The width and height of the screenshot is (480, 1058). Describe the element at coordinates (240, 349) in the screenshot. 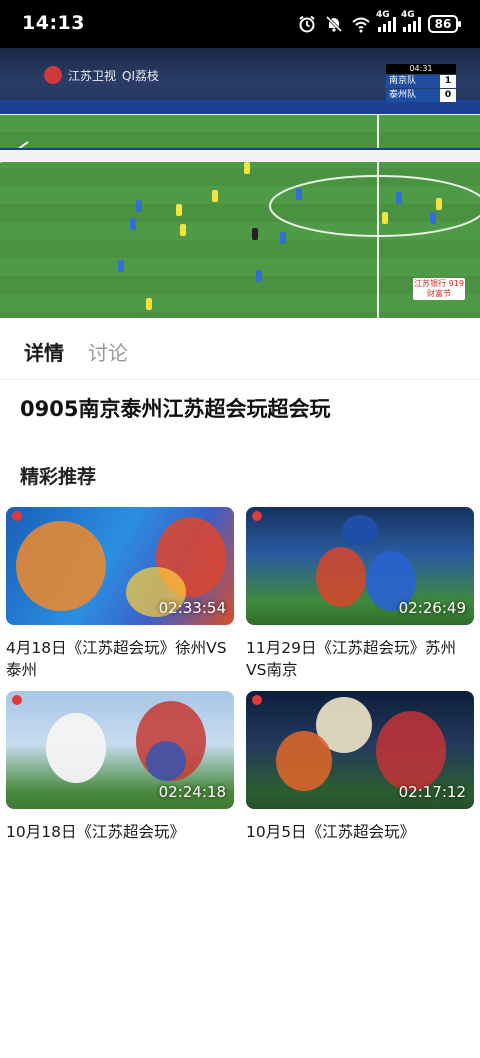

I see `tab-bar: 详情 讨论` at that location.